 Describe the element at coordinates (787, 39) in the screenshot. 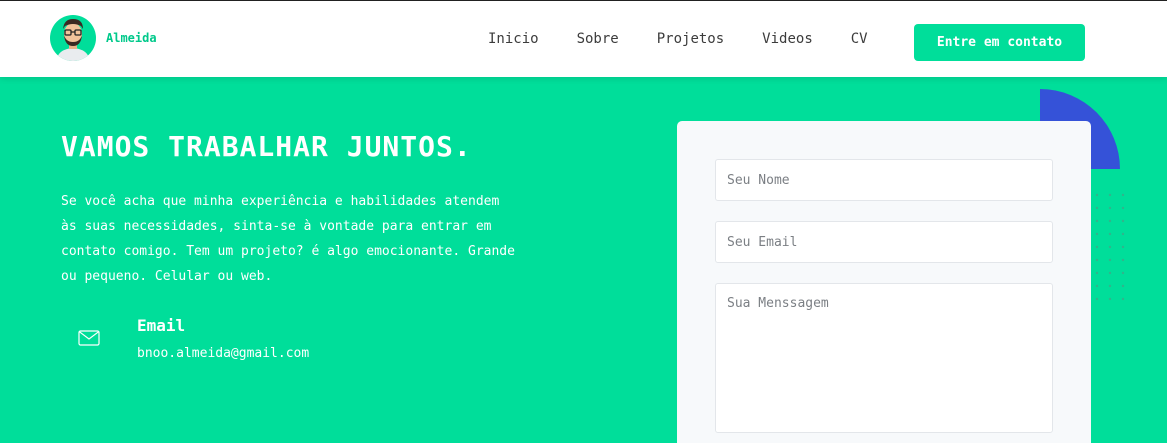

I see `nav-link-videos: Videos` at that location.